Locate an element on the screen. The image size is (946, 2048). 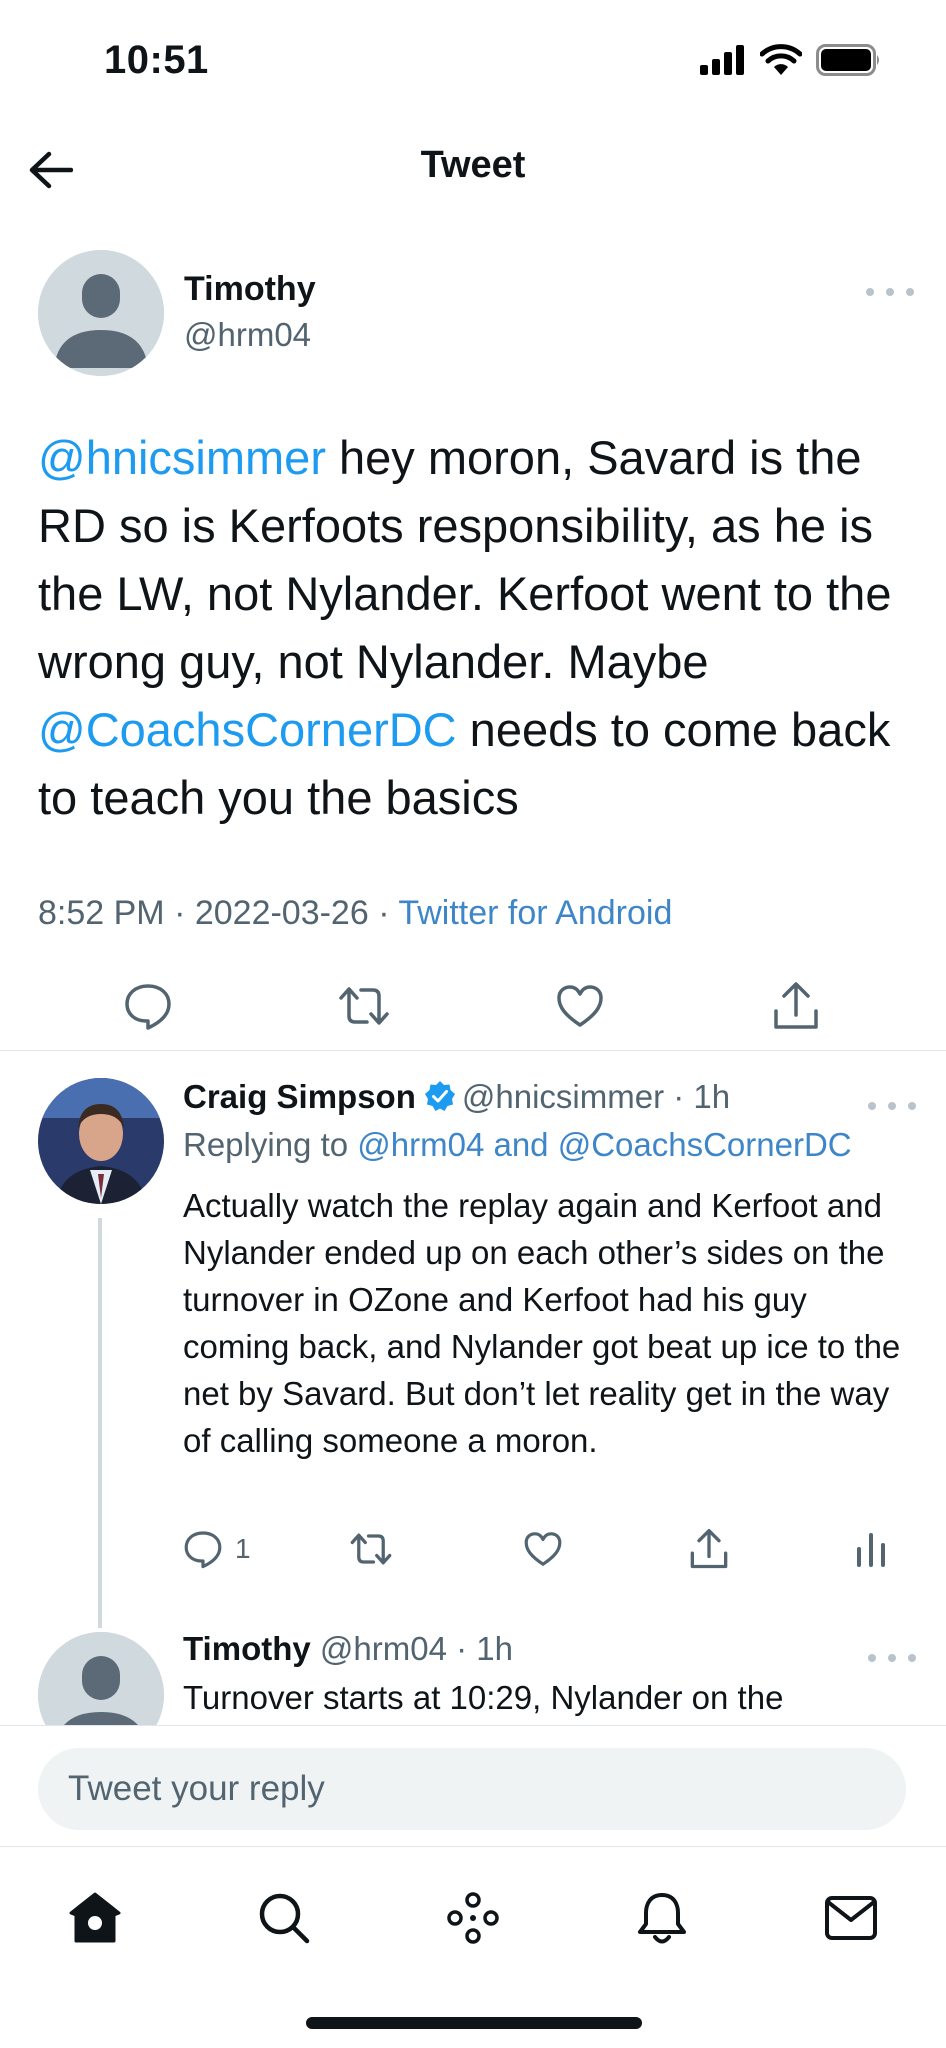
reply-button is located at coordinates (148, 1006).